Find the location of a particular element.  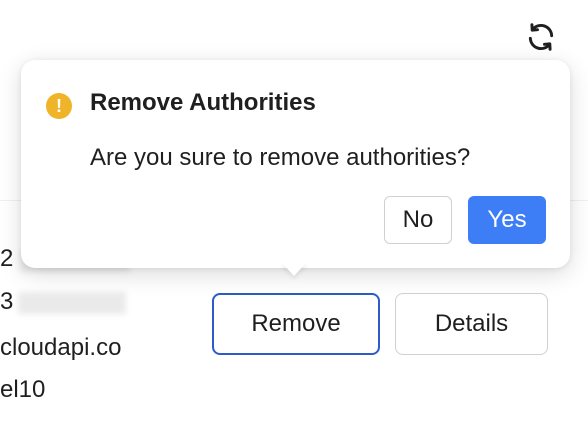

confirm-button: Yes is located at coordinates (507, 220).